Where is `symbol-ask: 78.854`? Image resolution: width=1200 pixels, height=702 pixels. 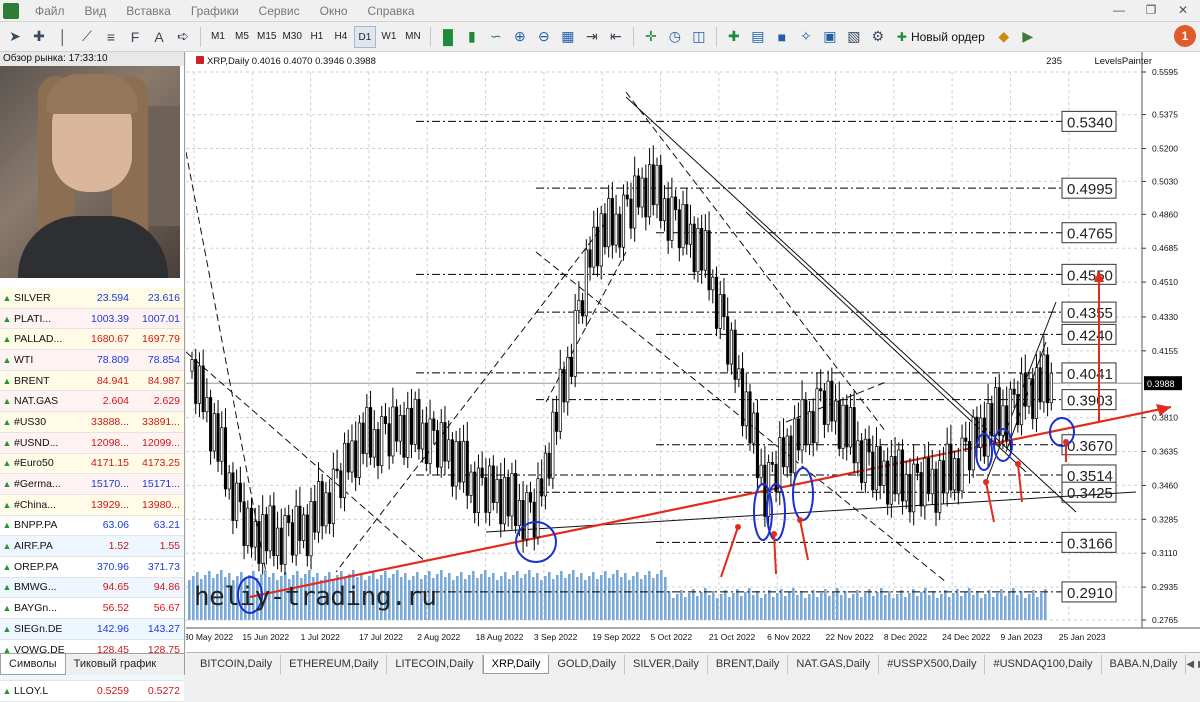 symbol-ask: 78.854 is located at coordinates (163, 359).